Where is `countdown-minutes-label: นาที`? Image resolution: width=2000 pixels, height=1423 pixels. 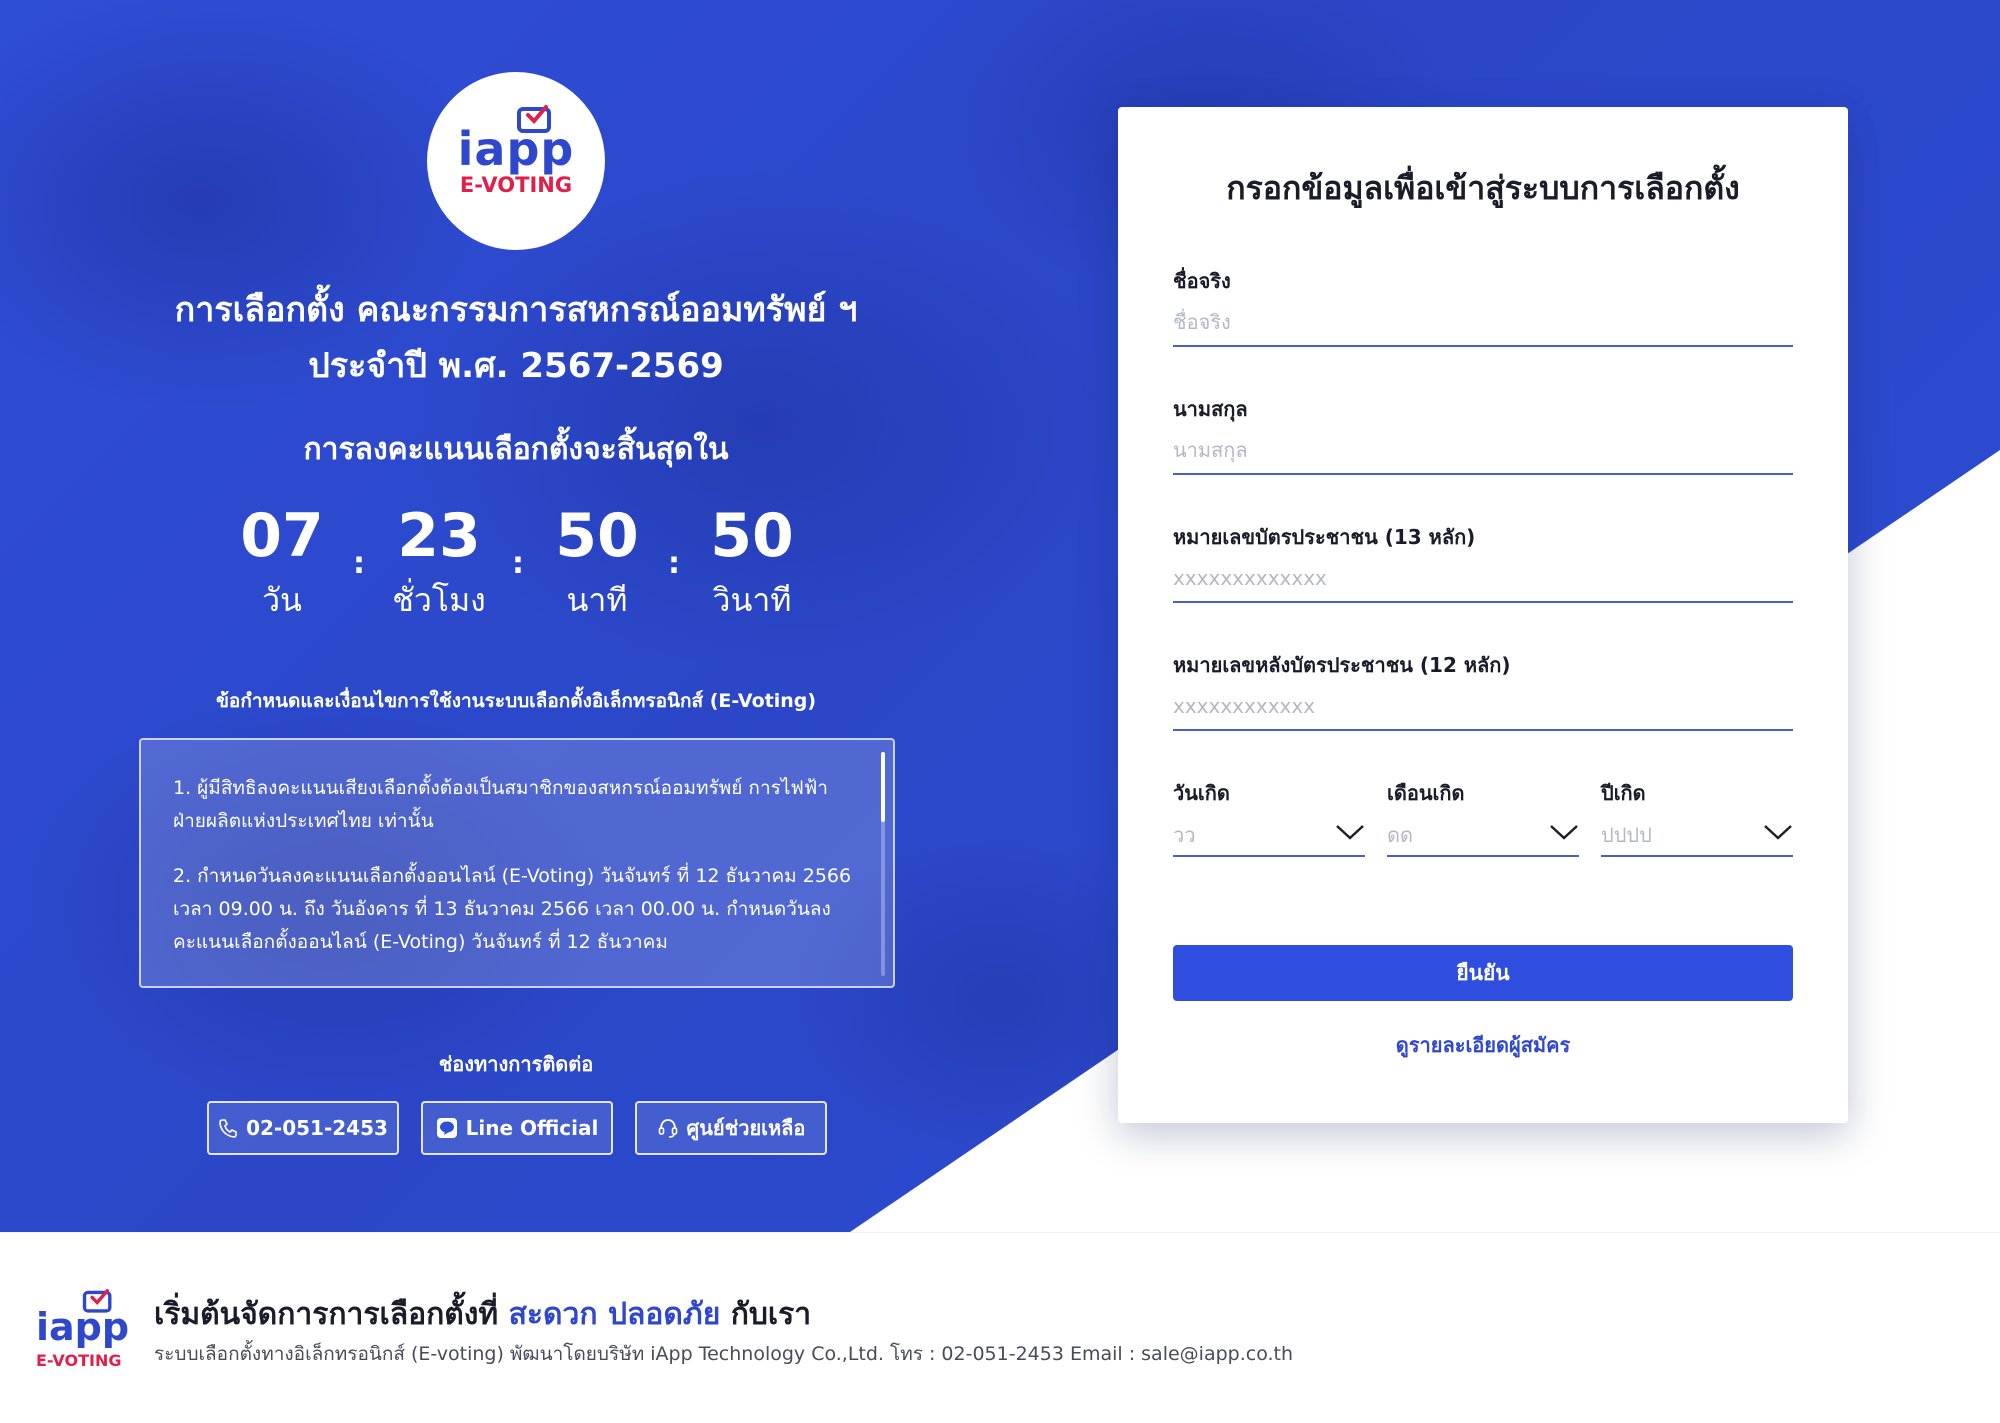
countdown-minutes-label: นาที is located at coordinates (597, 600).